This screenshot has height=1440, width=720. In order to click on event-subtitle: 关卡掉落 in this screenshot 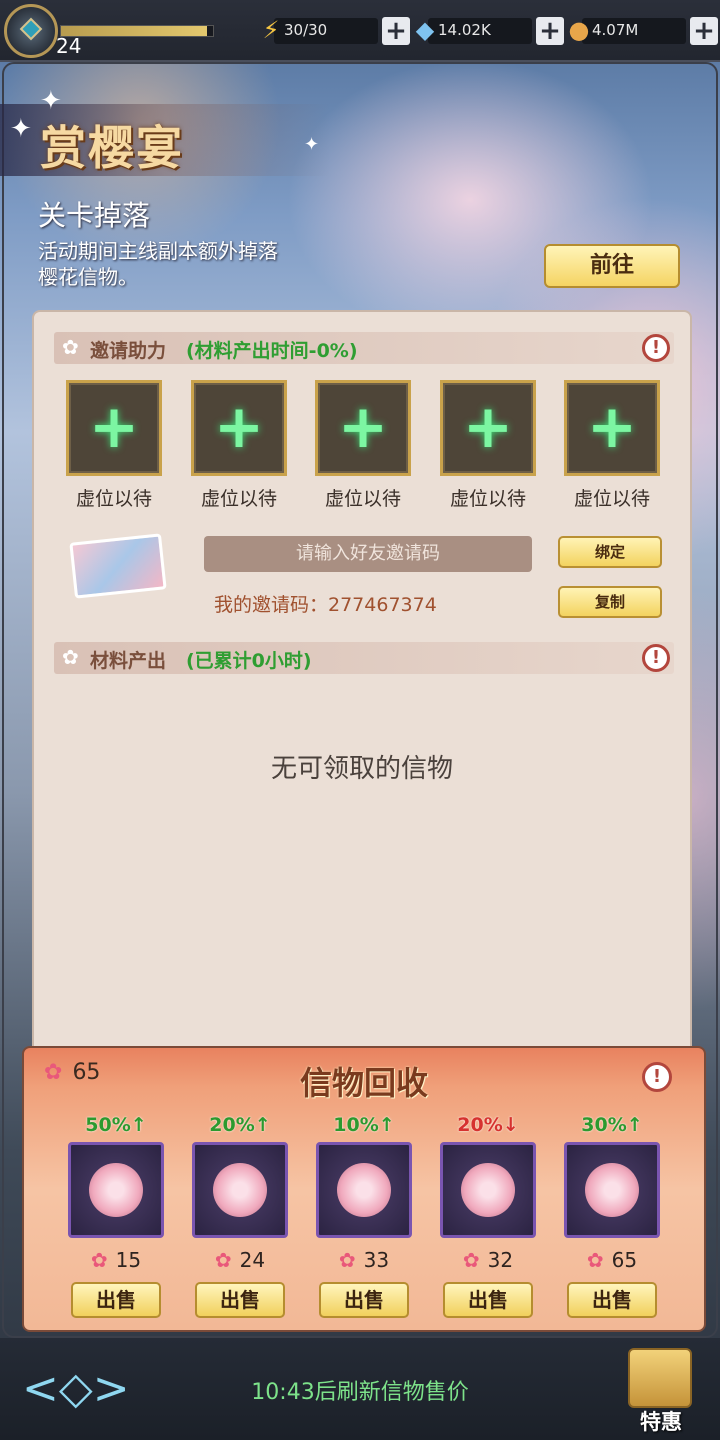, I will do `click(94, 215)`.